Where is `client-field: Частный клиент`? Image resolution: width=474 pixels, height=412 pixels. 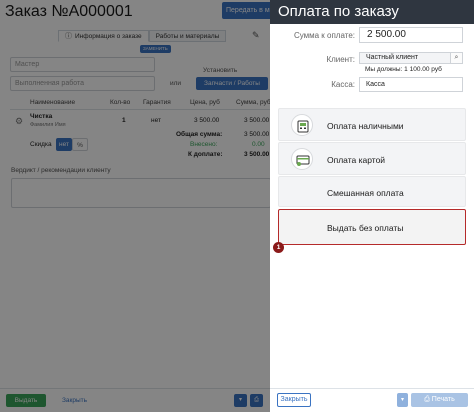 client-field: Частный клиент is located at coordinates (411, 58).